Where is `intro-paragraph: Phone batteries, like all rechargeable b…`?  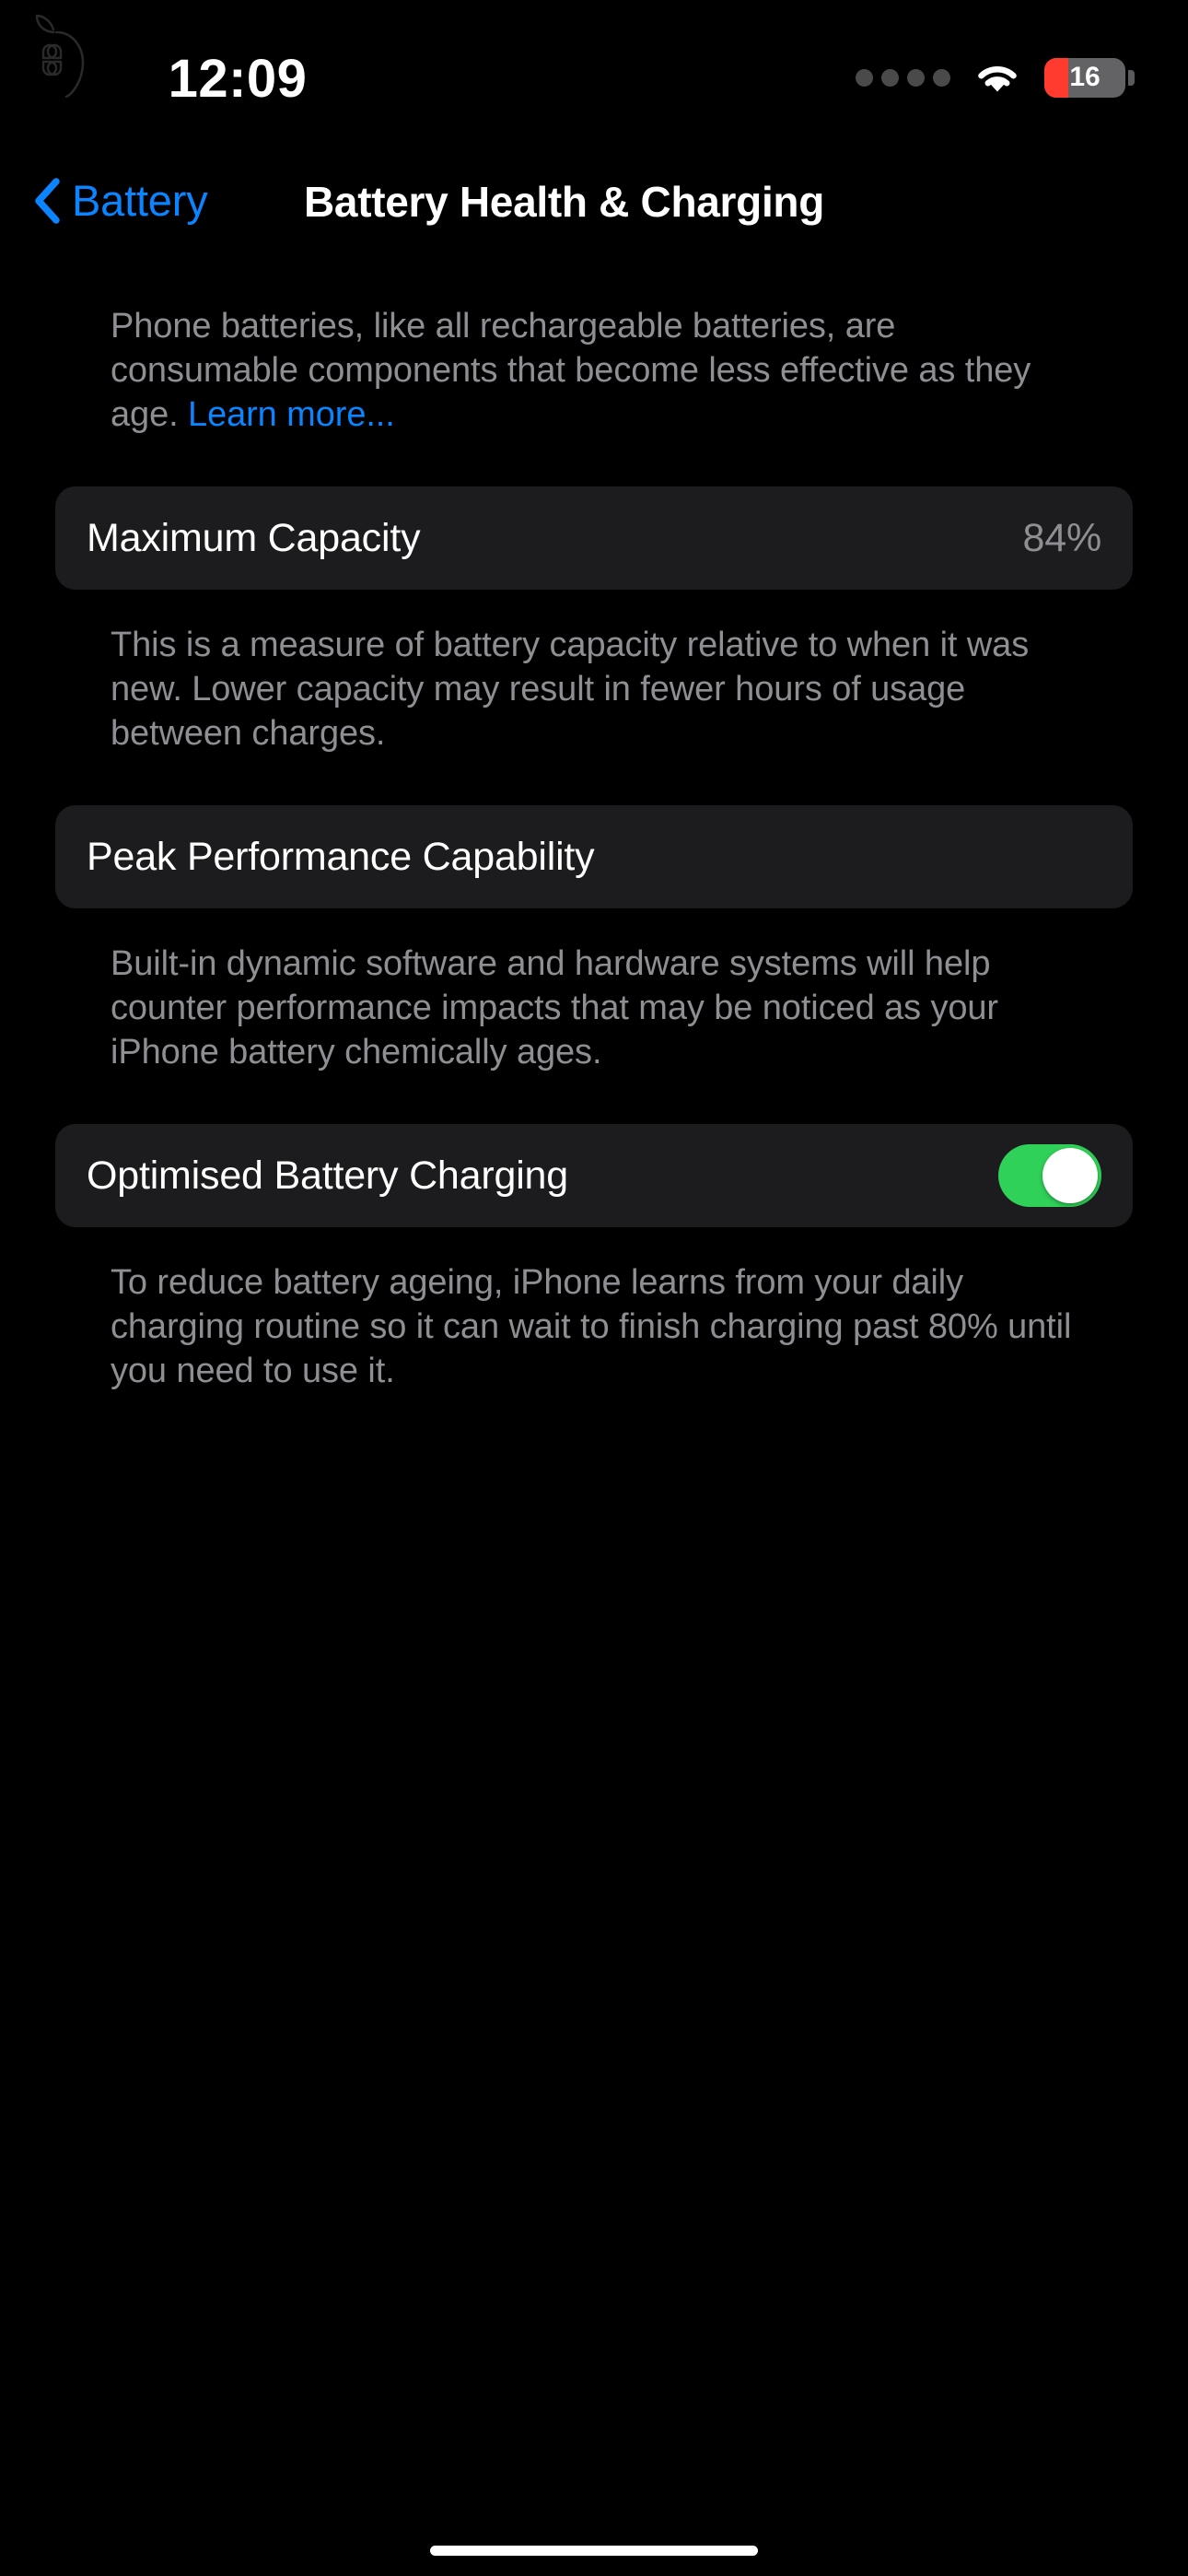 intro-paragraph: Phone batteries, like all rechargeable b… is located at coordinates (594, 370).